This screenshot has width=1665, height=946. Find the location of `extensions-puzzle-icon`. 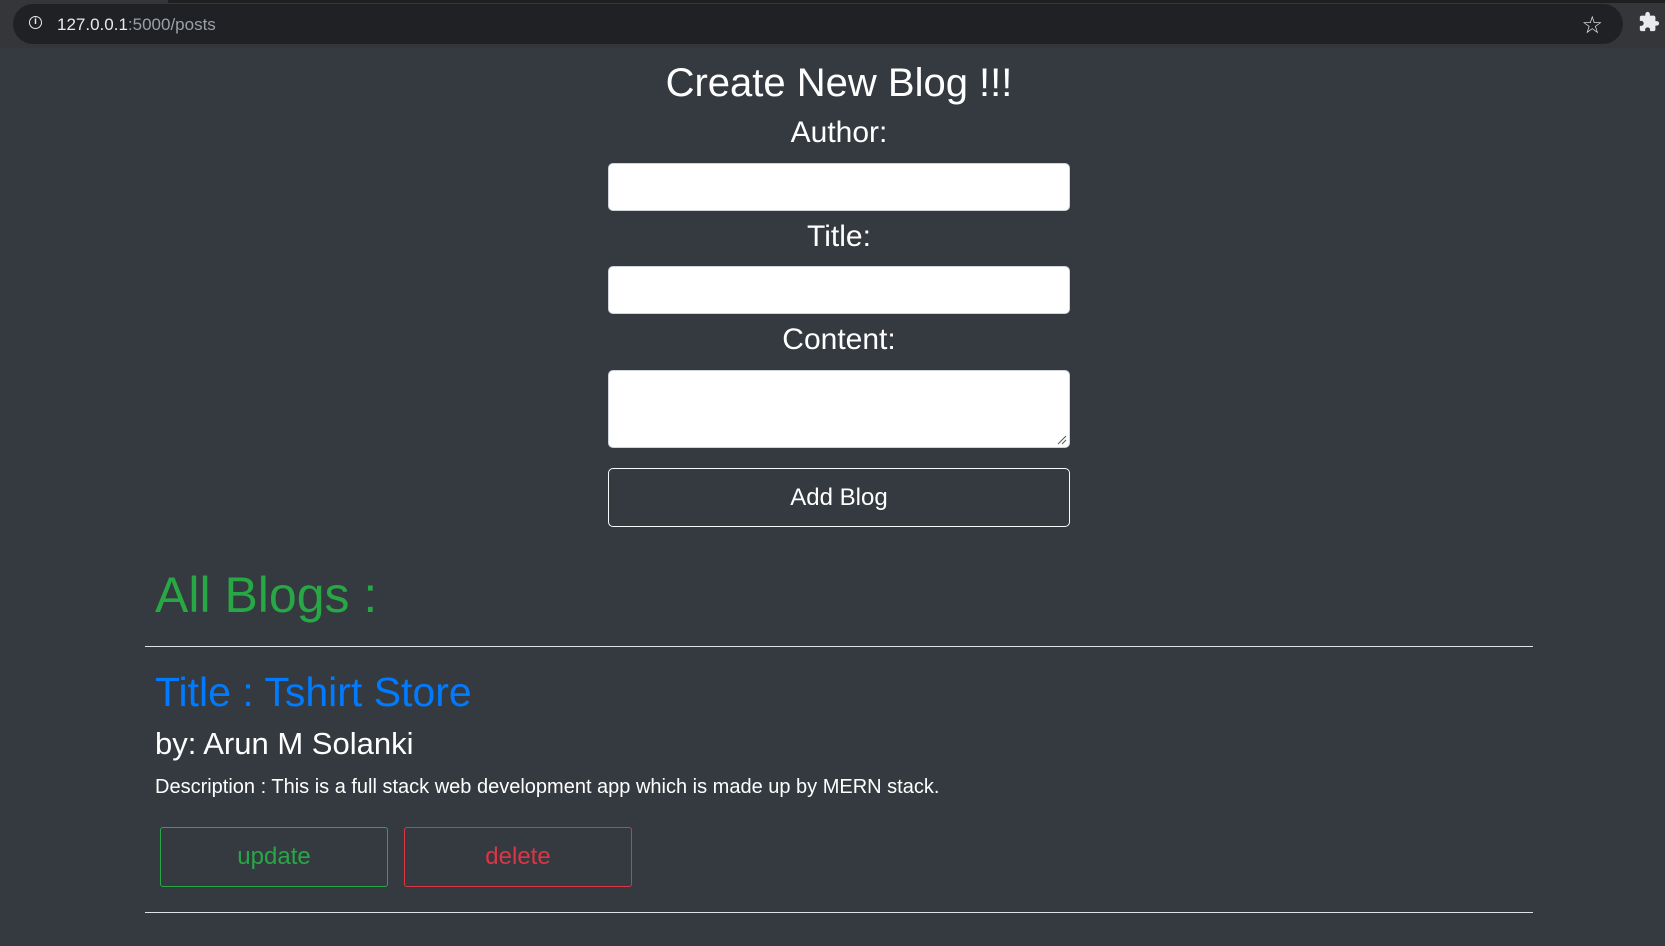

extensions-puzzle-icon is located at coordinates (1649, 22).